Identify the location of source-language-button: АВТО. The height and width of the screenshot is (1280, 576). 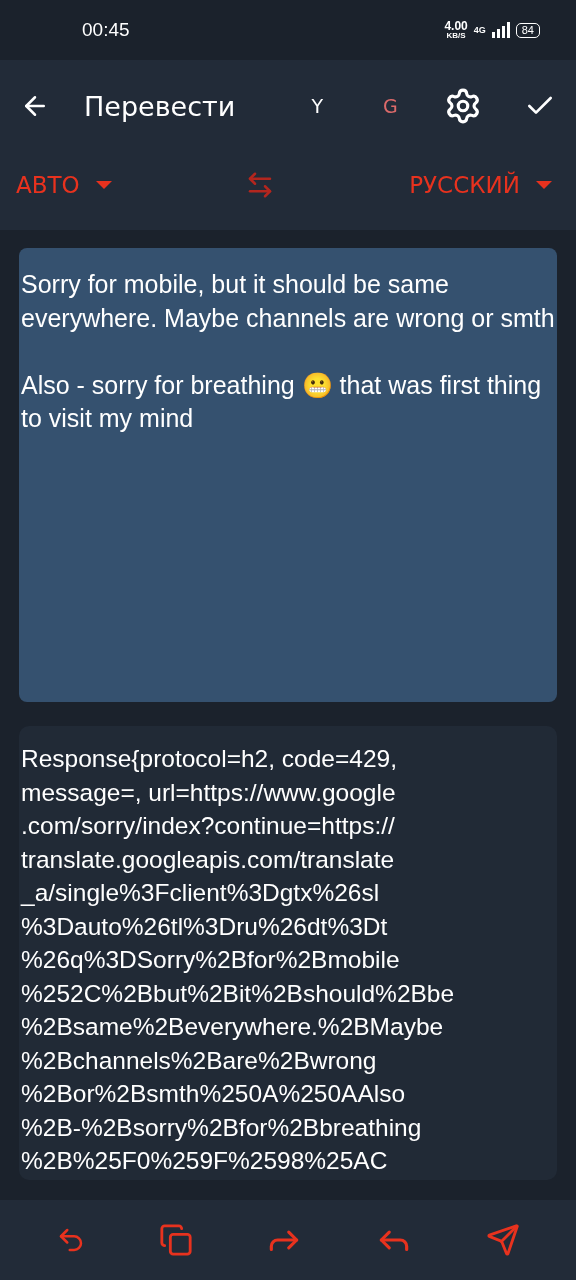
(64, 185).